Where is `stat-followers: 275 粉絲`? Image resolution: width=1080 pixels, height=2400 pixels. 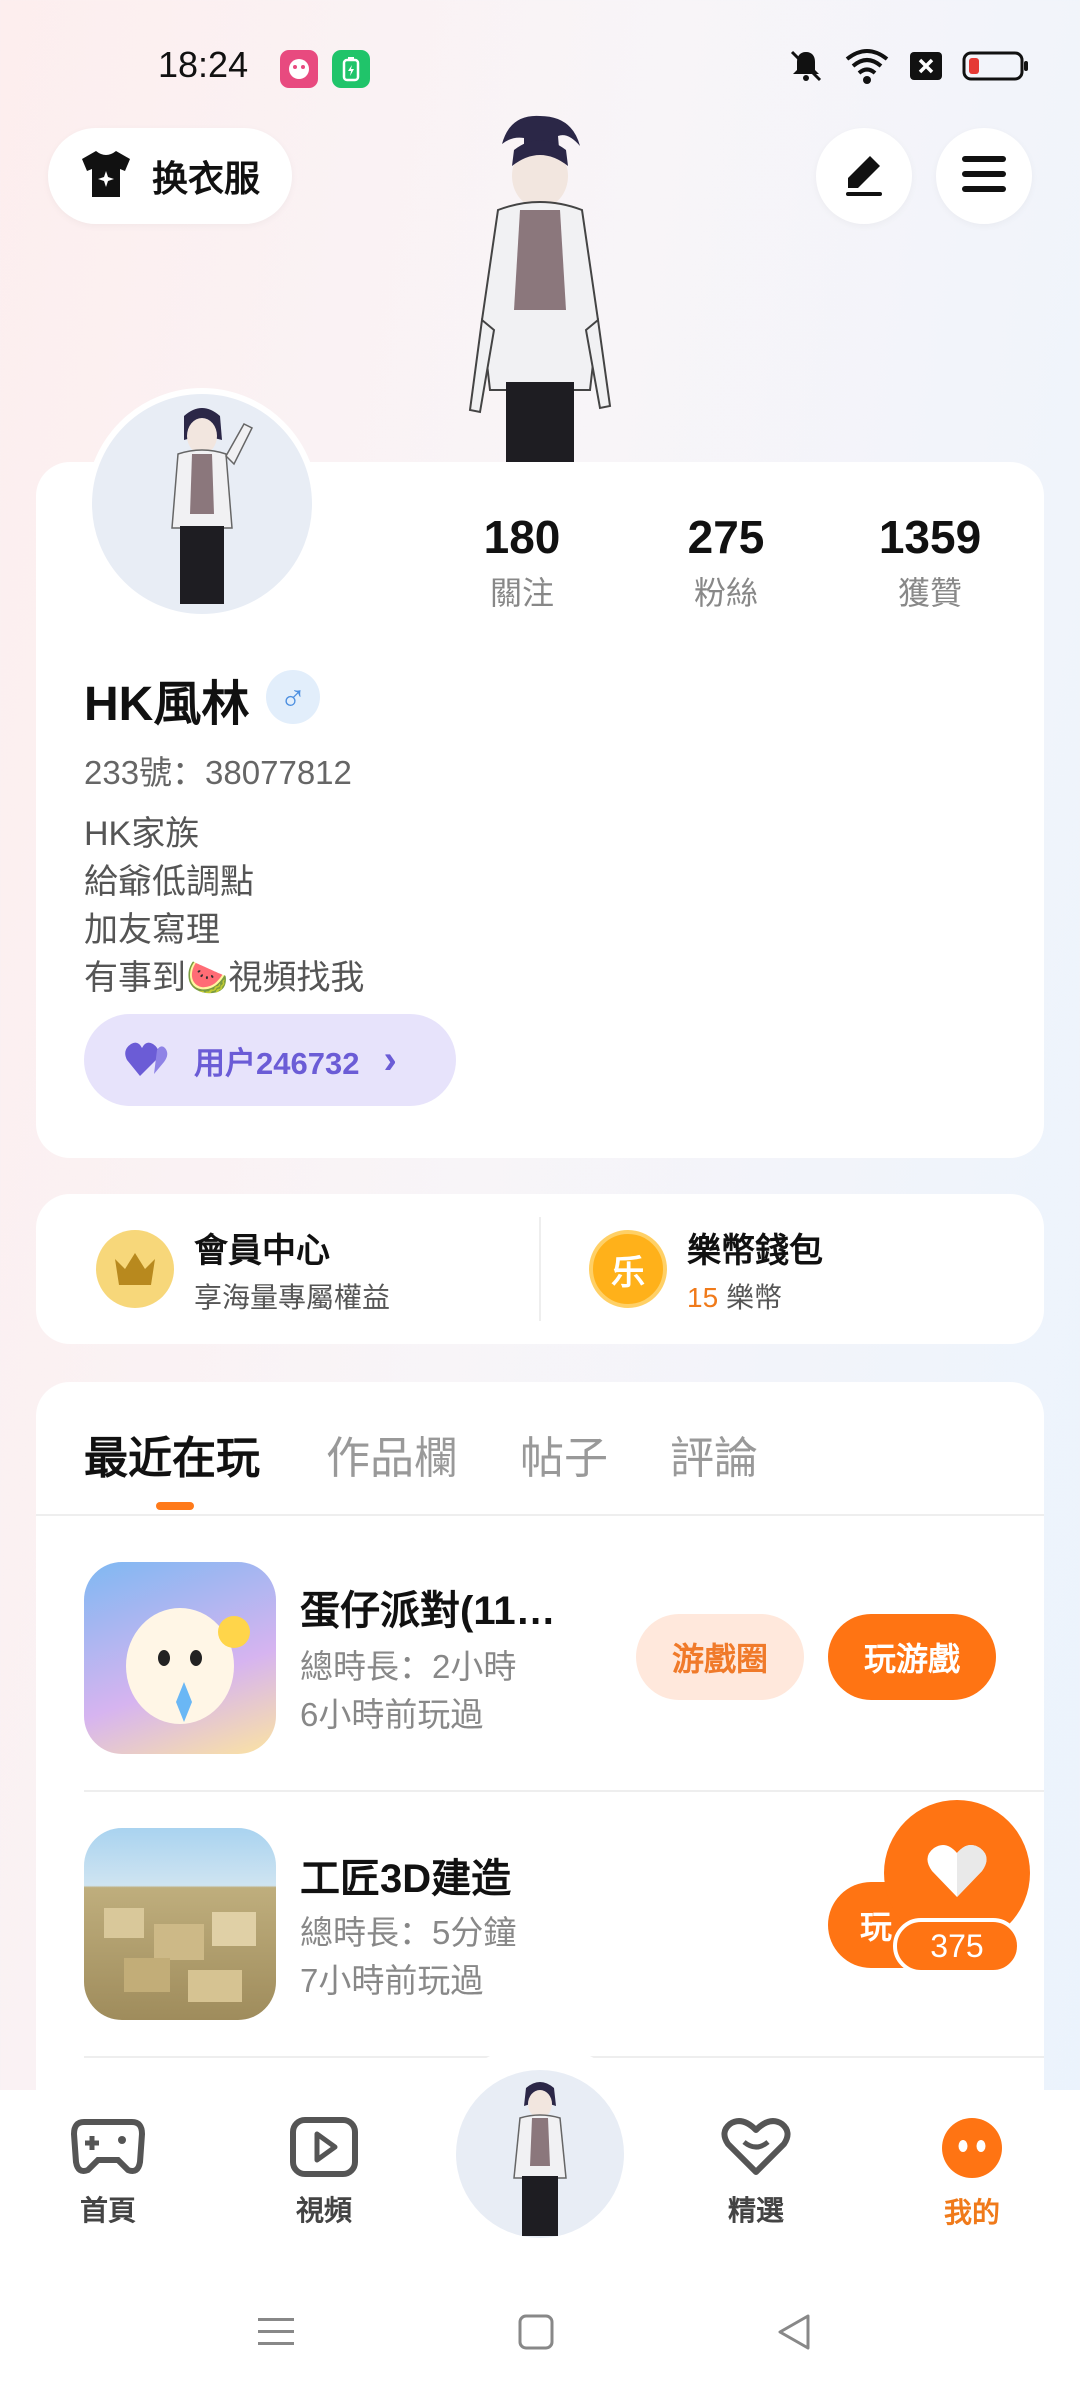
stat-followers: 275 粉絲 is located at coordinates (726, 562).